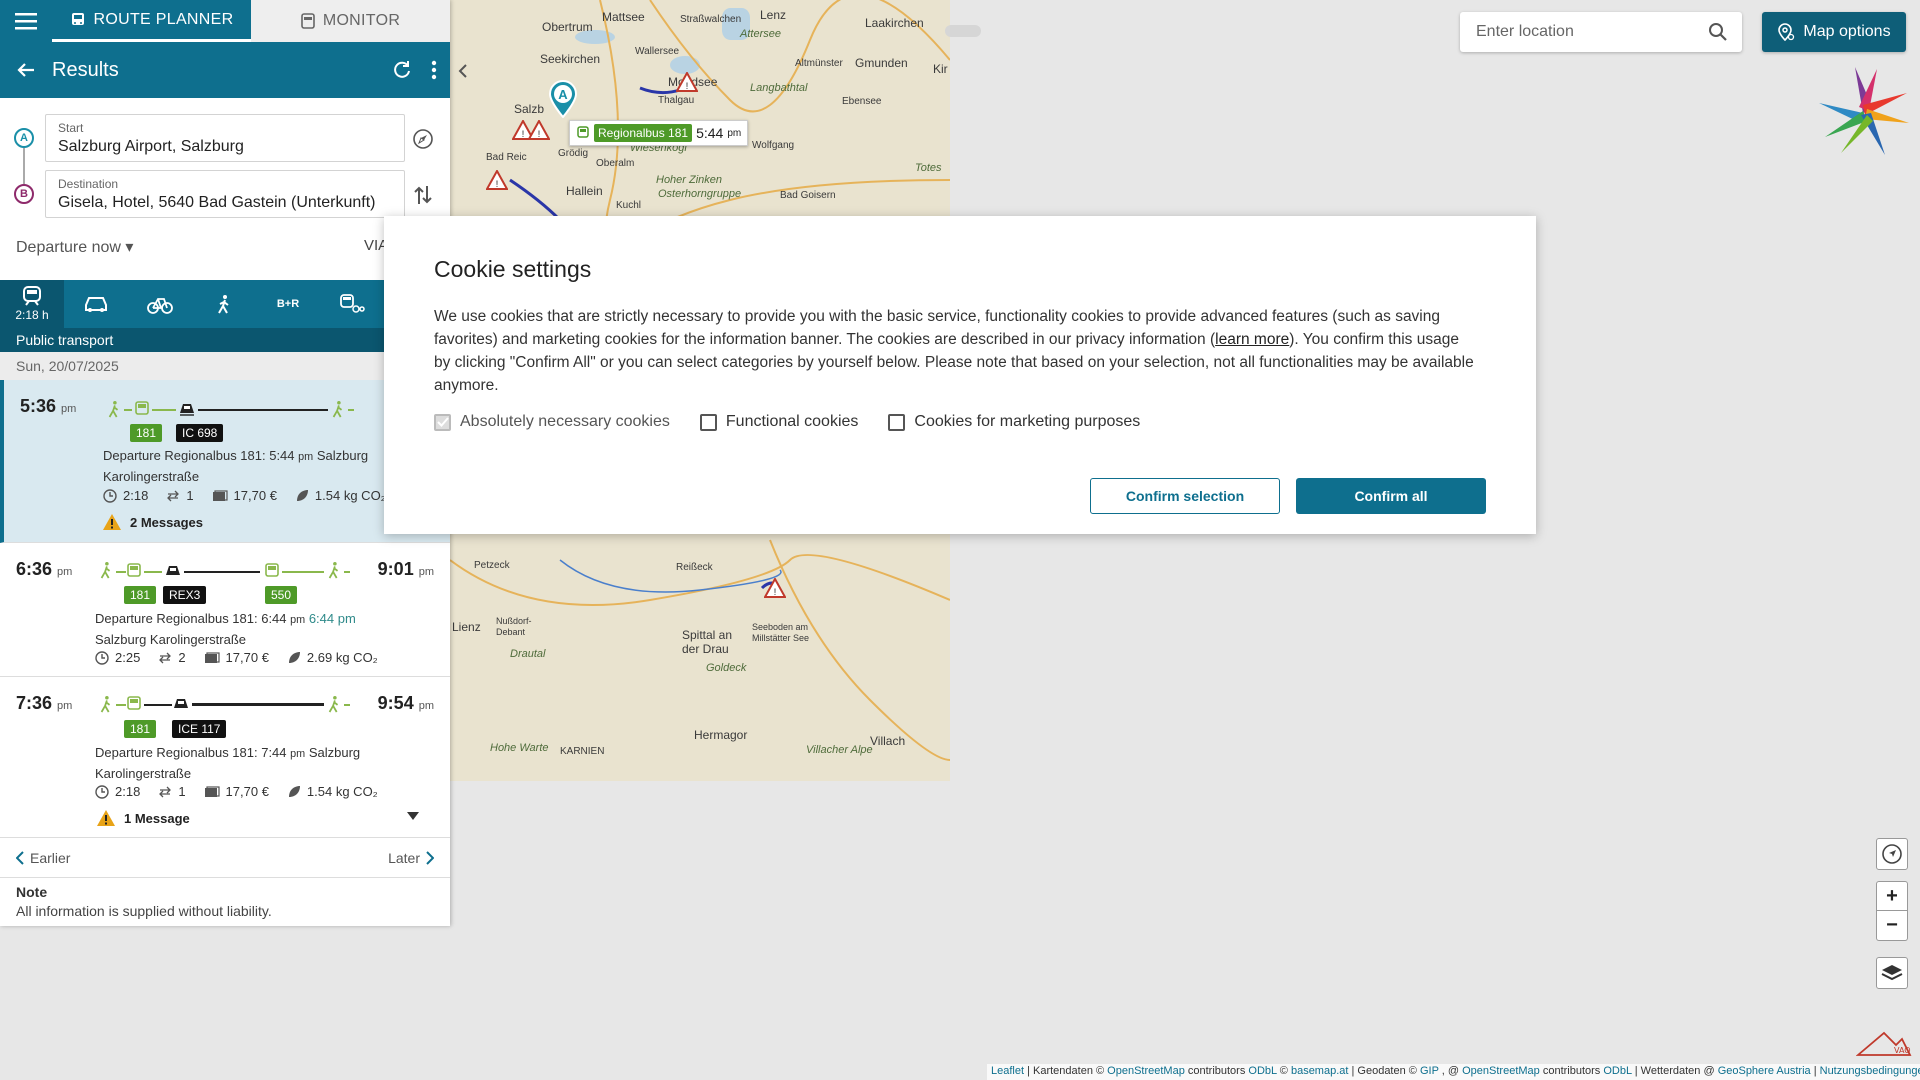  I want to click on functional-cookies-checkbox: Functional cookies, so click(778, 422).